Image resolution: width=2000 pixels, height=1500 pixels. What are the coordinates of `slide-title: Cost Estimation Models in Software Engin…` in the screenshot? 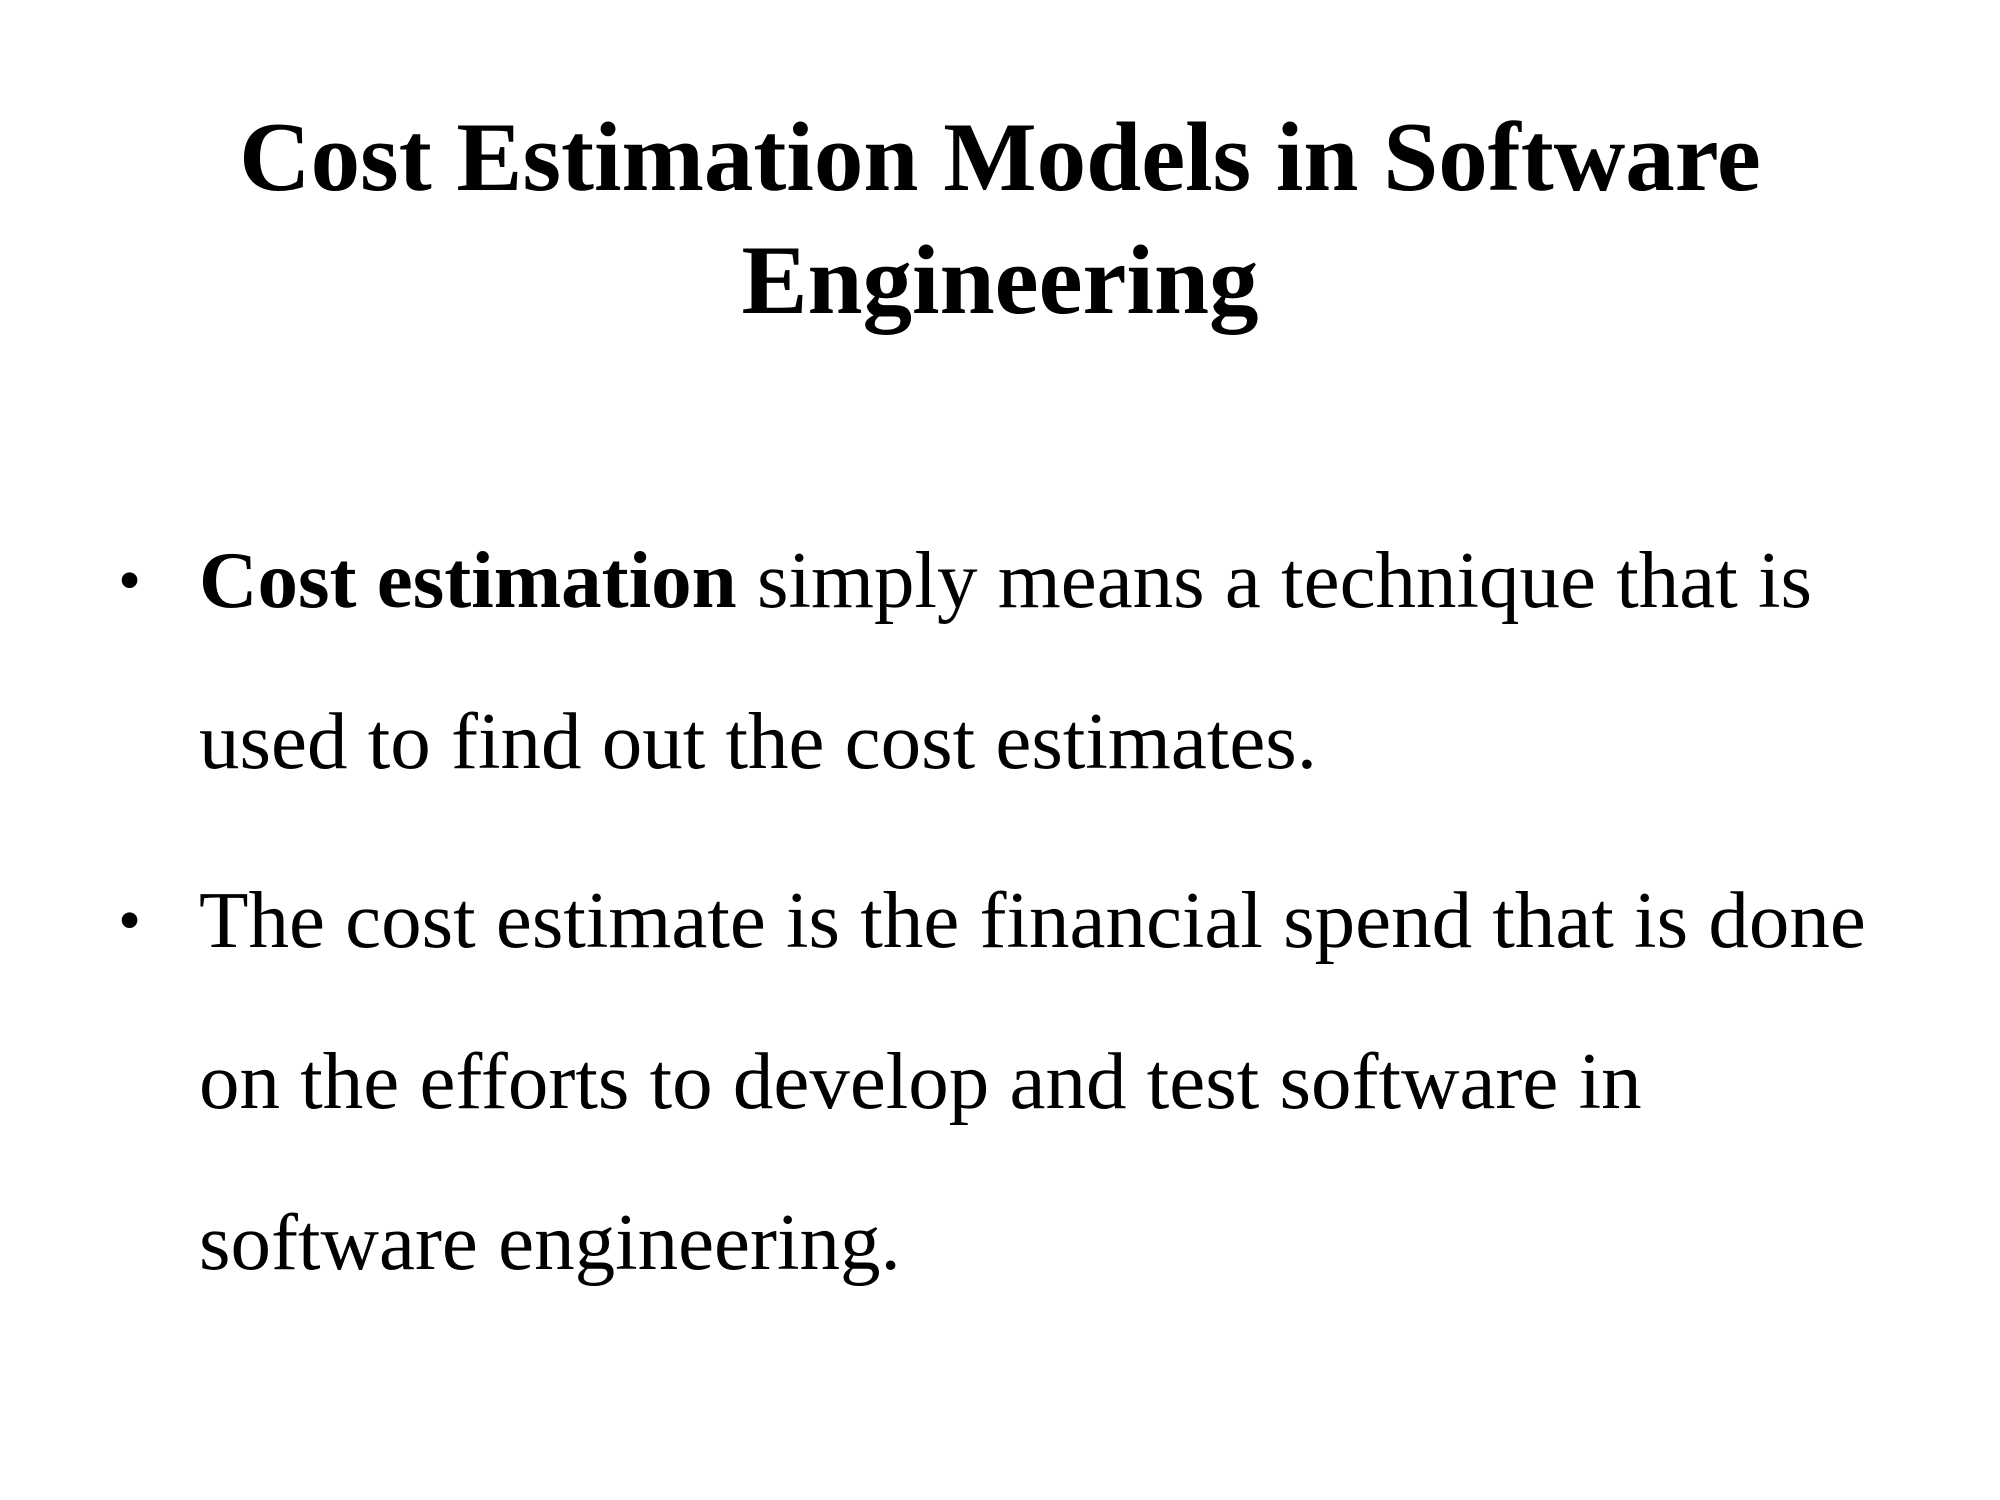 It's located at (1000, 219).